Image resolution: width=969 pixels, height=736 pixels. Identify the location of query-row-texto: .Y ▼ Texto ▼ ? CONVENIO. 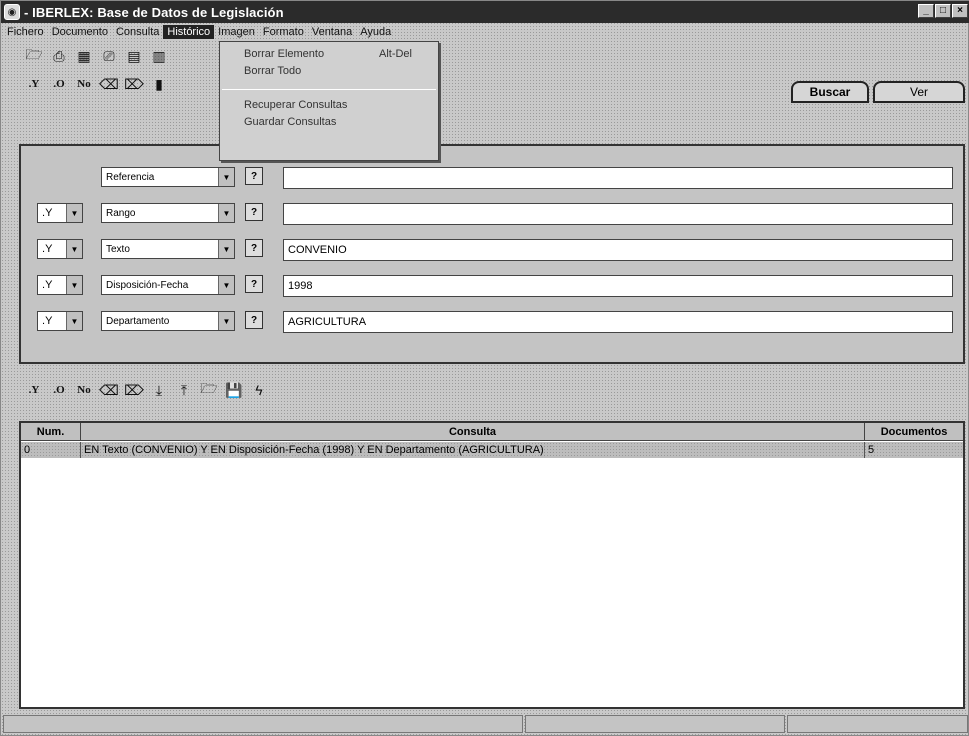
(493, 249).